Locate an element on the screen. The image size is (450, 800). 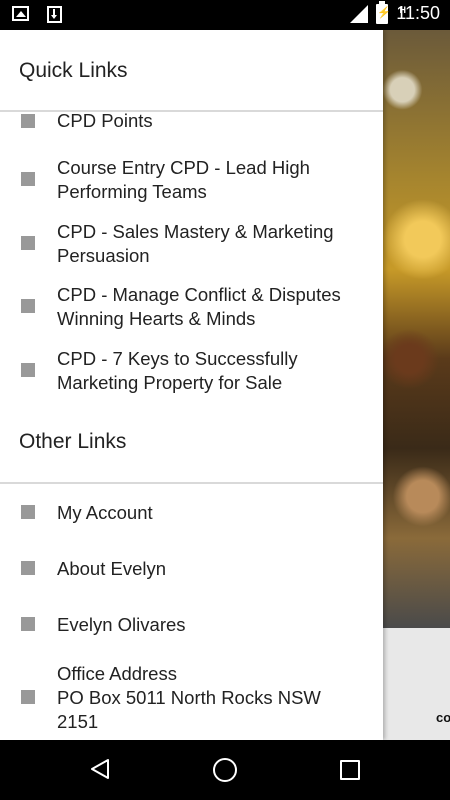
back-icon is located at coordinates (100, 769).